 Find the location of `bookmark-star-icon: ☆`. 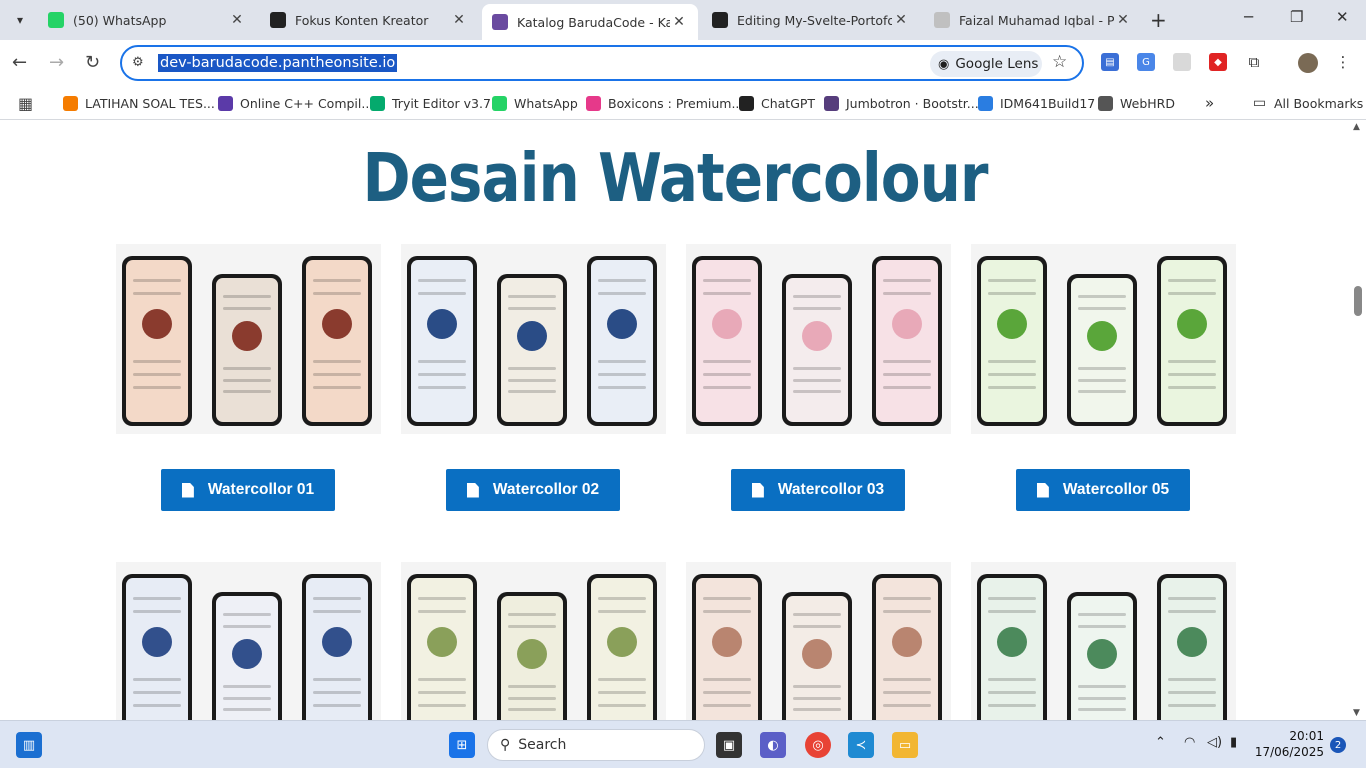

bookmark-star-icon: ☆ is located at coordinates (1059, 62).